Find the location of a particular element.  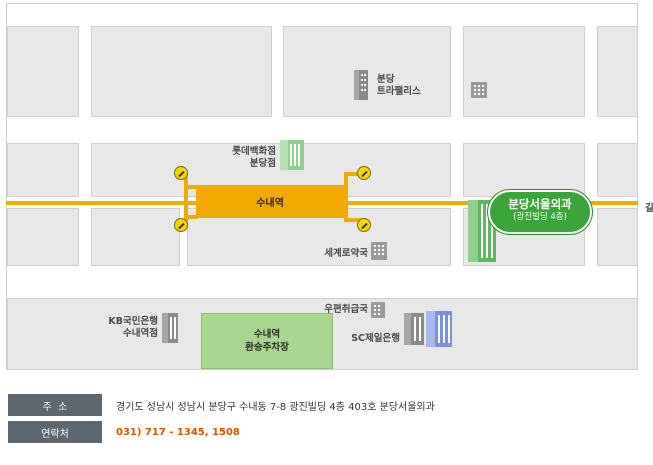

label-terraplace: 분당 트라팰리스 is located at coordinates (399, 85).